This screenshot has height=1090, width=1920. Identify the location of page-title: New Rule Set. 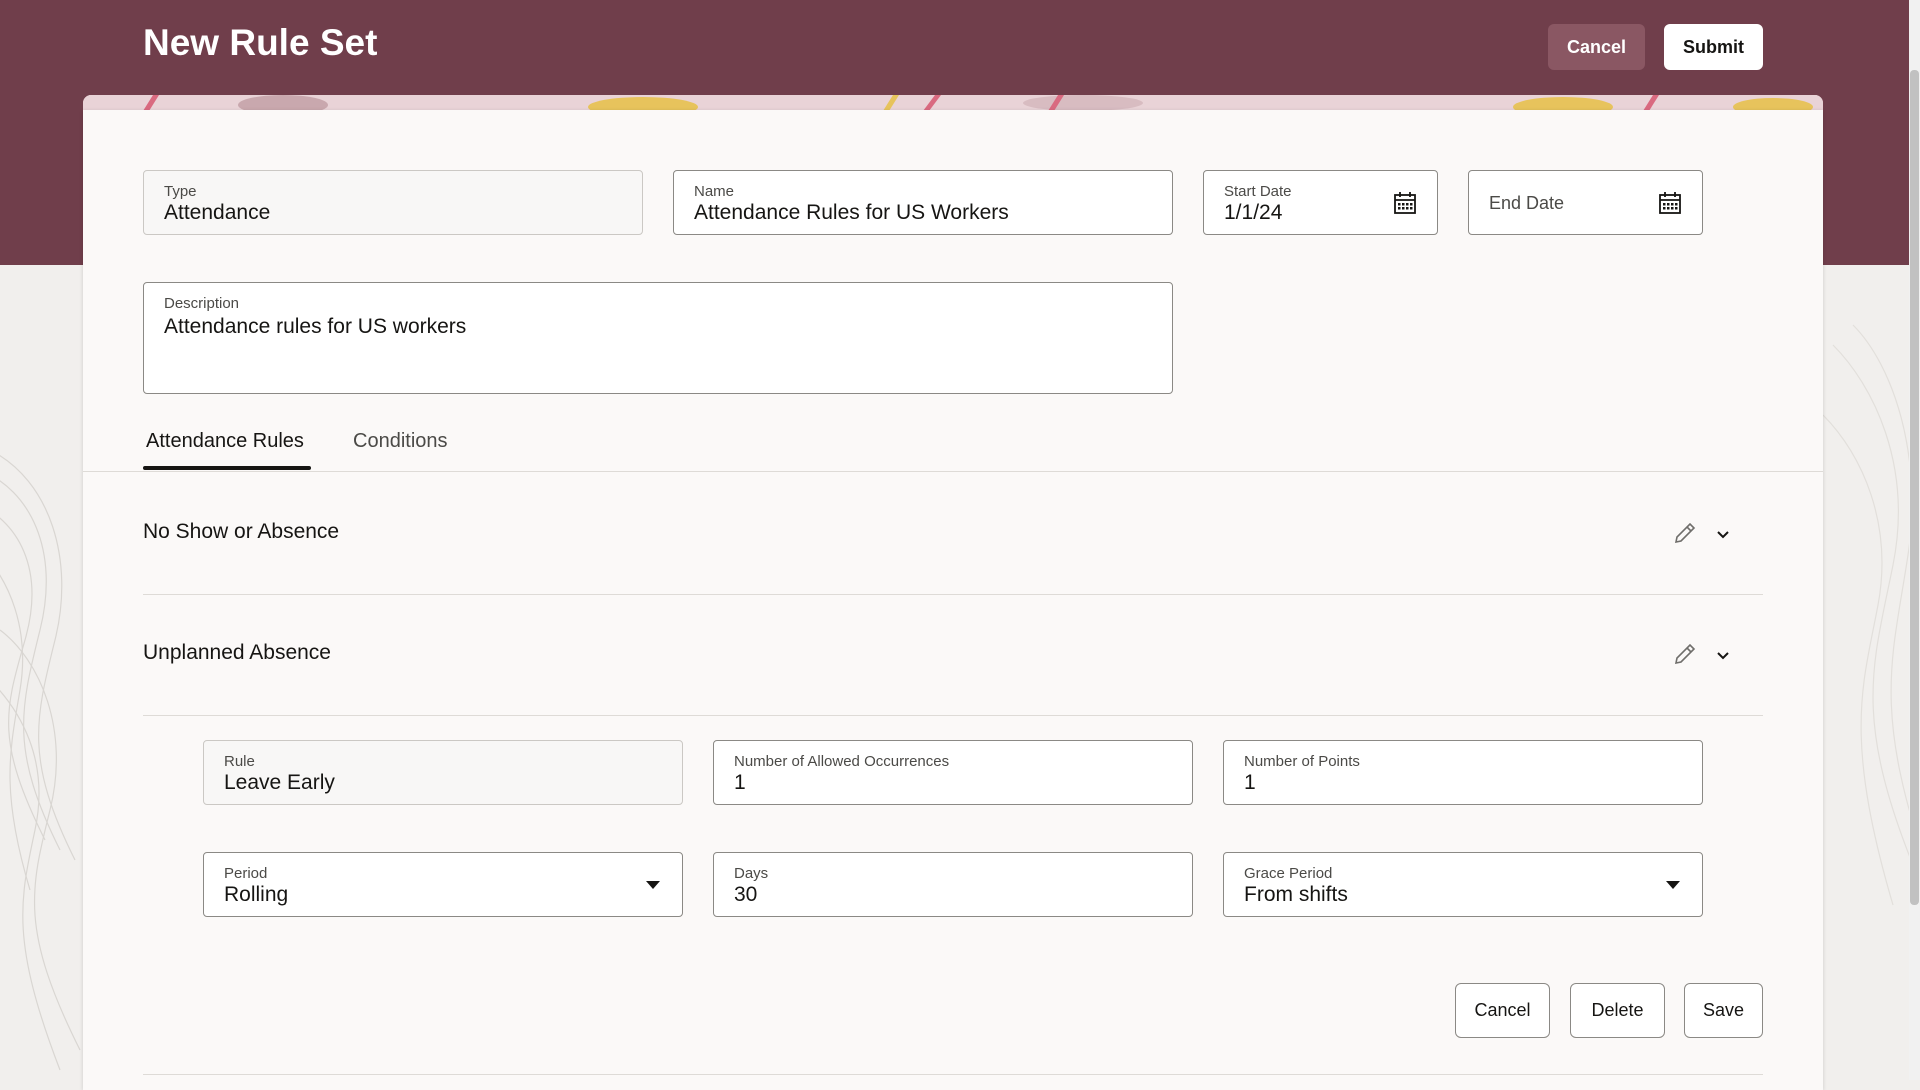
(260, 42).